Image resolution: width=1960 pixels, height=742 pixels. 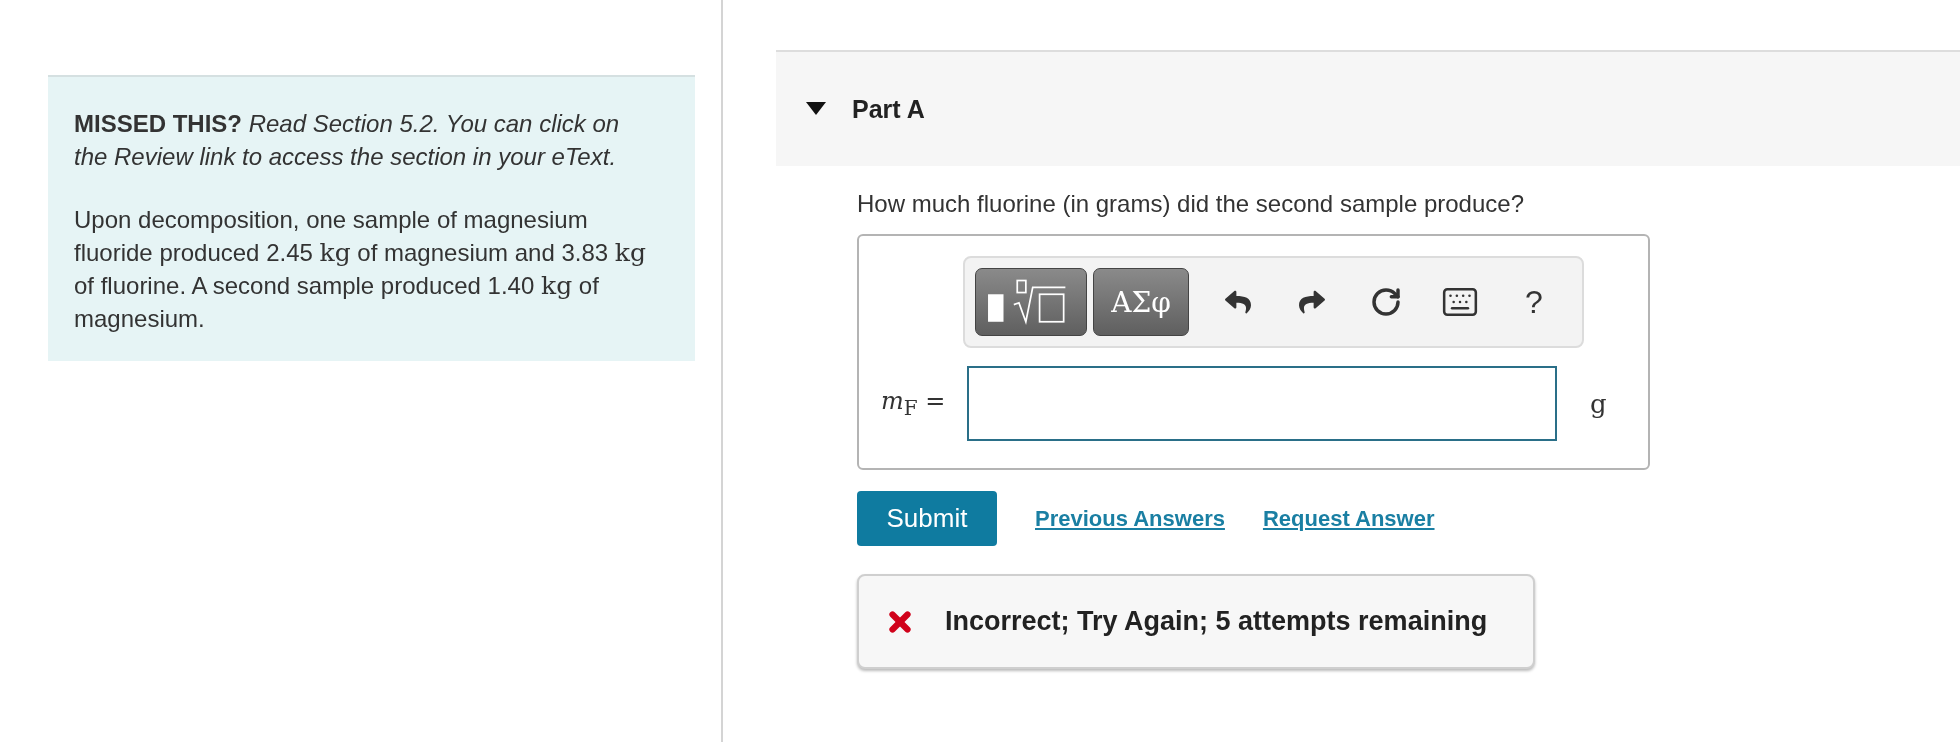 What do you see at coordinates (913, 403) in the screenshot?
I see `variable-label: m$_{F}$ =` at bounding box center [913, 403].